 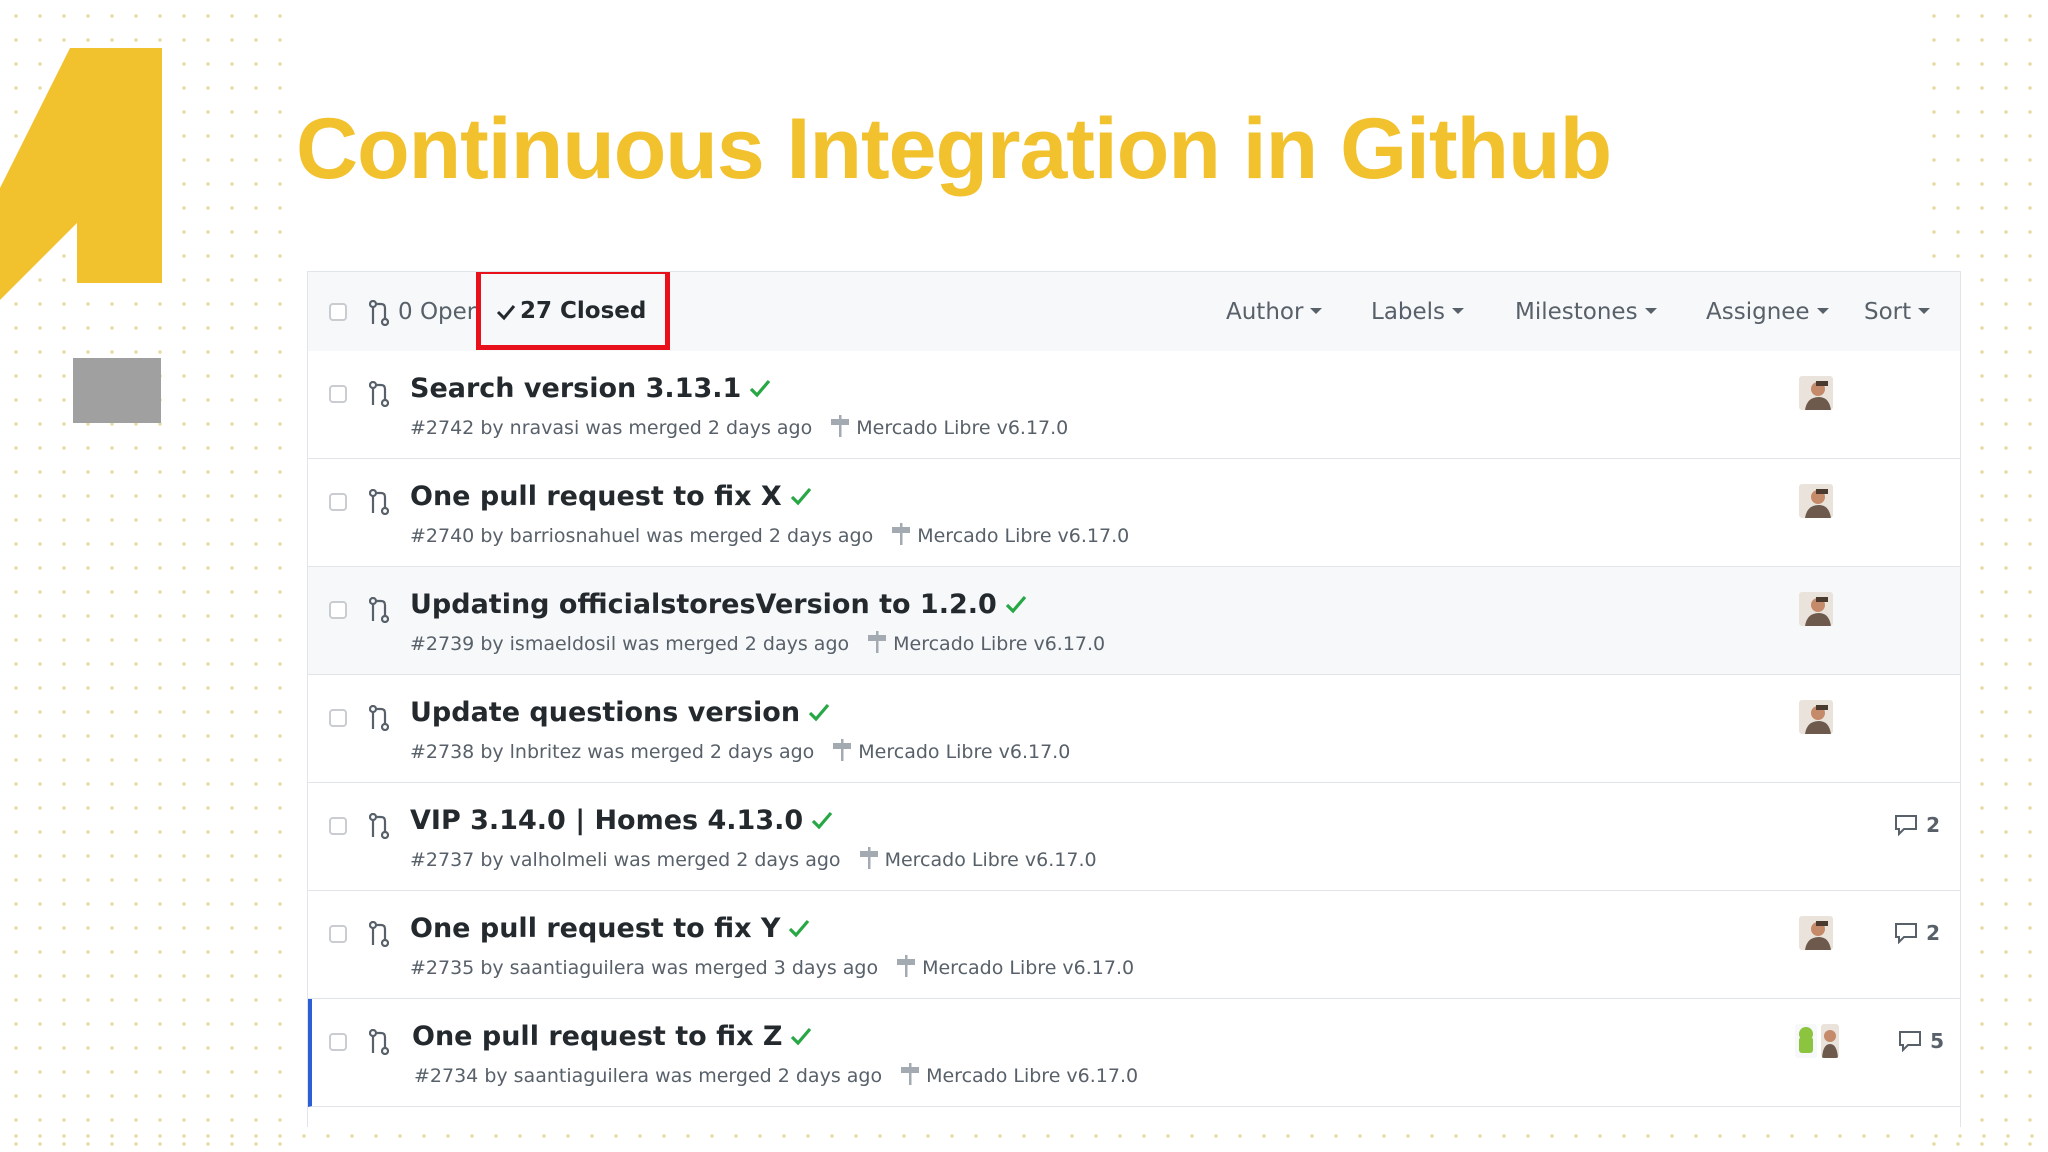 What do you see at coordinates (117, 390) in the screenshot?
I see `grey-placeholder-block` at bounding box center [117, 390].